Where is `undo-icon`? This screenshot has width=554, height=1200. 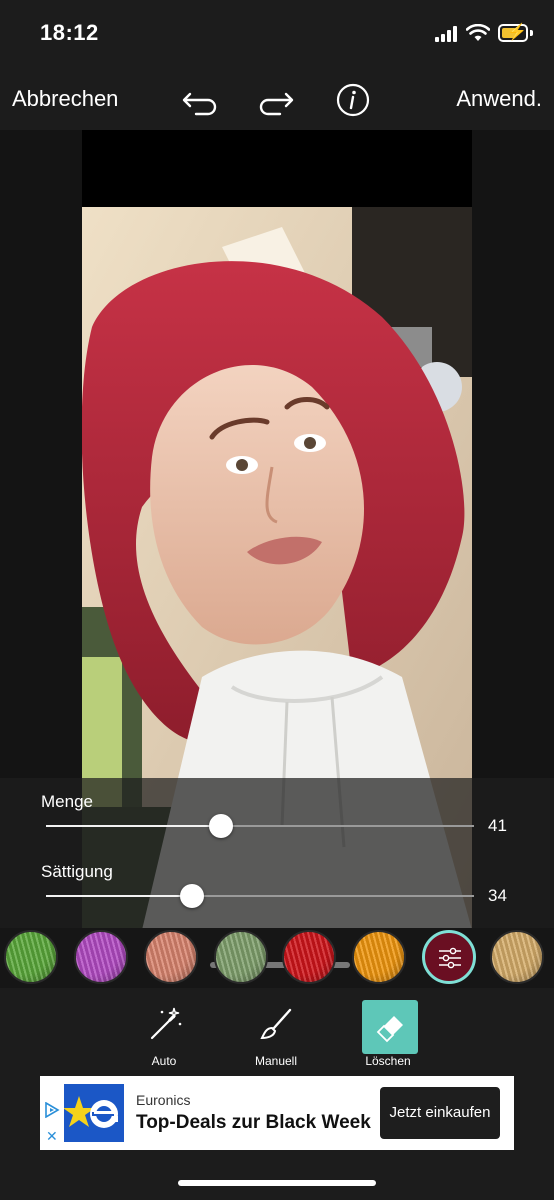 undo-icon is located at coordinates (200, 100).